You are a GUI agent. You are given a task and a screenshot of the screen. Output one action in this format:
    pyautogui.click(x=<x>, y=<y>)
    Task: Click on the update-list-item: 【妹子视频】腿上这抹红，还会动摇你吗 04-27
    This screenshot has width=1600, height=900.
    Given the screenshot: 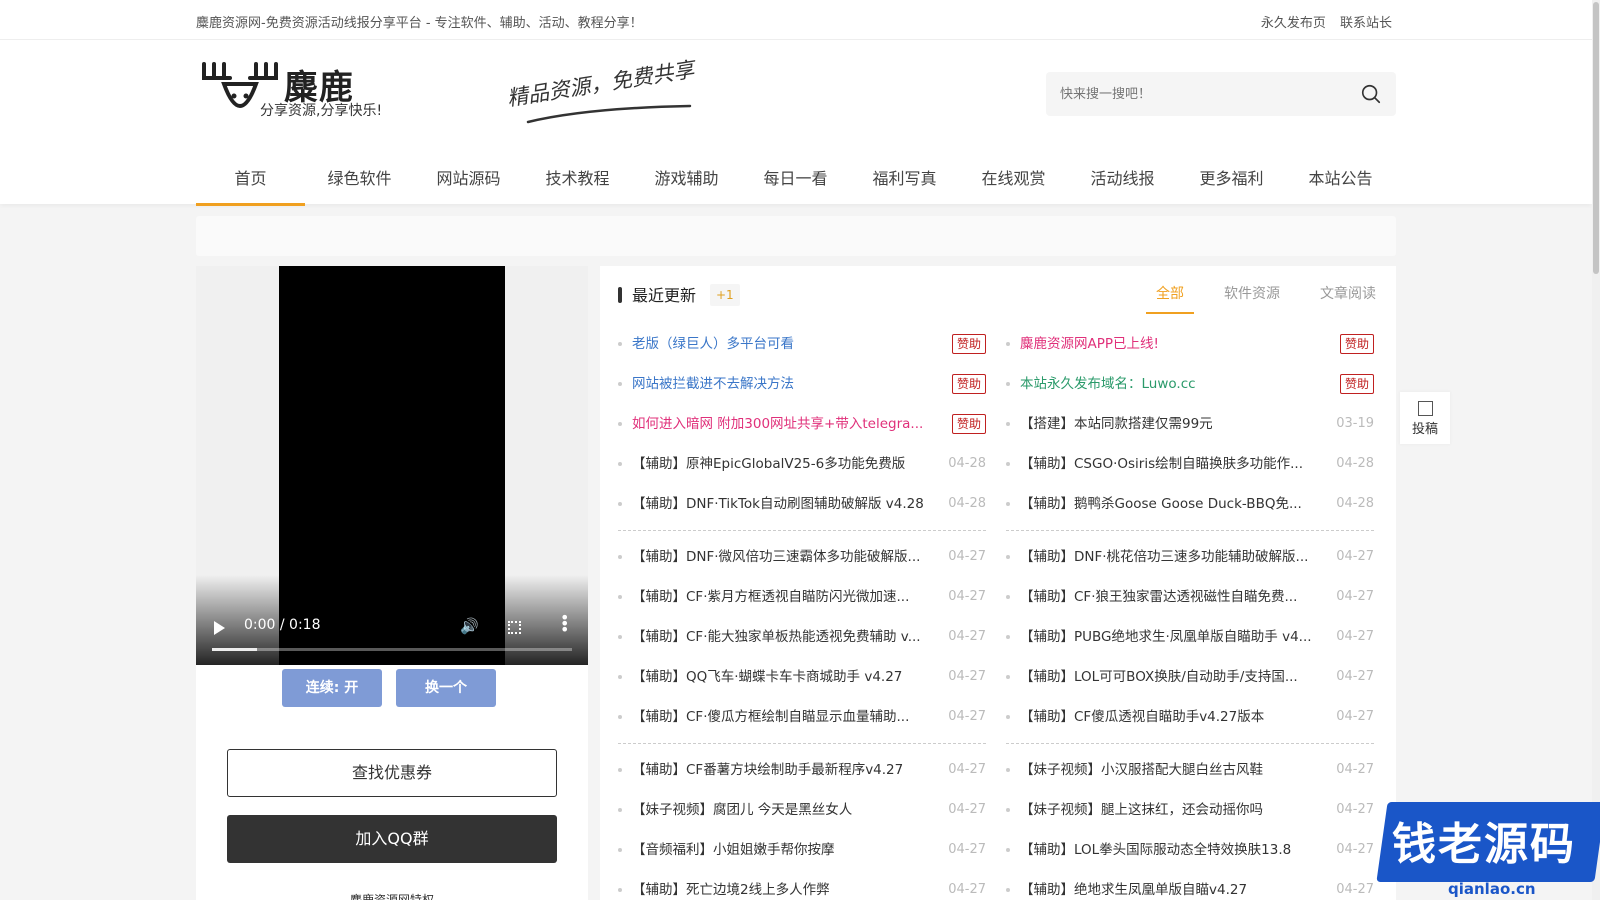 What is the action you would take?
    pyautogui.click(x=1190, y=810)
    